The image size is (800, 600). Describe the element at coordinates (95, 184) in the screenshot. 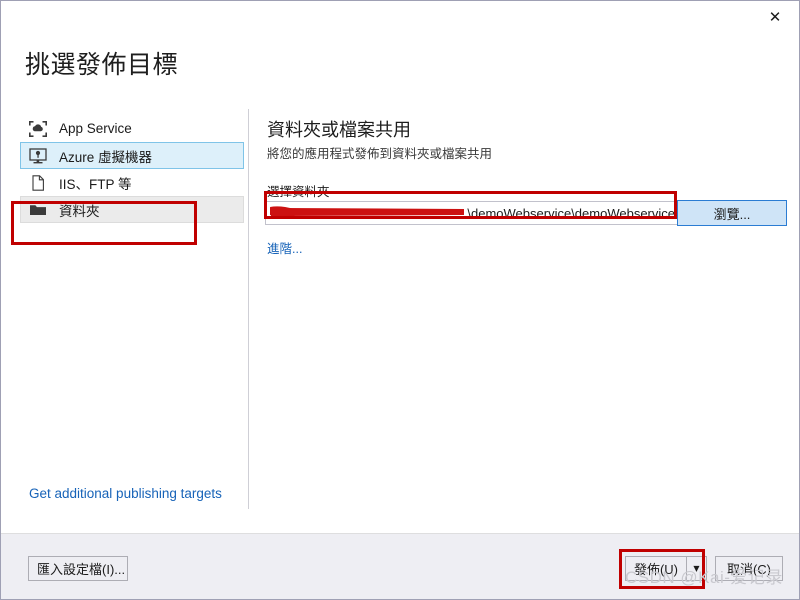

I see `sidebar-item-label: IIS、FTP 等` at that location.